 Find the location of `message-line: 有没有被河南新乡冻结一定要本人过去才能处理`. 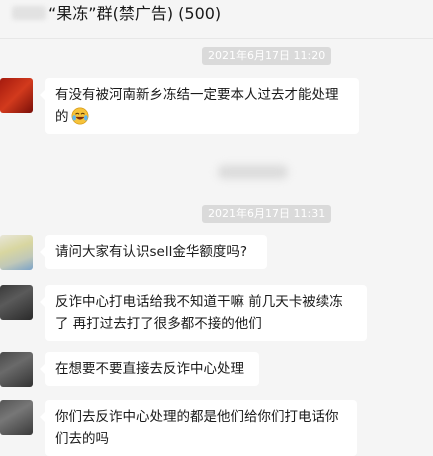

message-line: 有没有被河南新乡冻结一定要本人过去才能处理 is located at coordinates (197, 95).